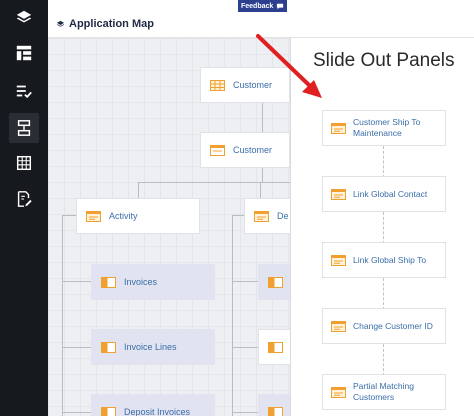  What do you see at coordinates (289, 66) in the screenshot?
I see `callout-arrow-icon` at bounding box center [289, 66].